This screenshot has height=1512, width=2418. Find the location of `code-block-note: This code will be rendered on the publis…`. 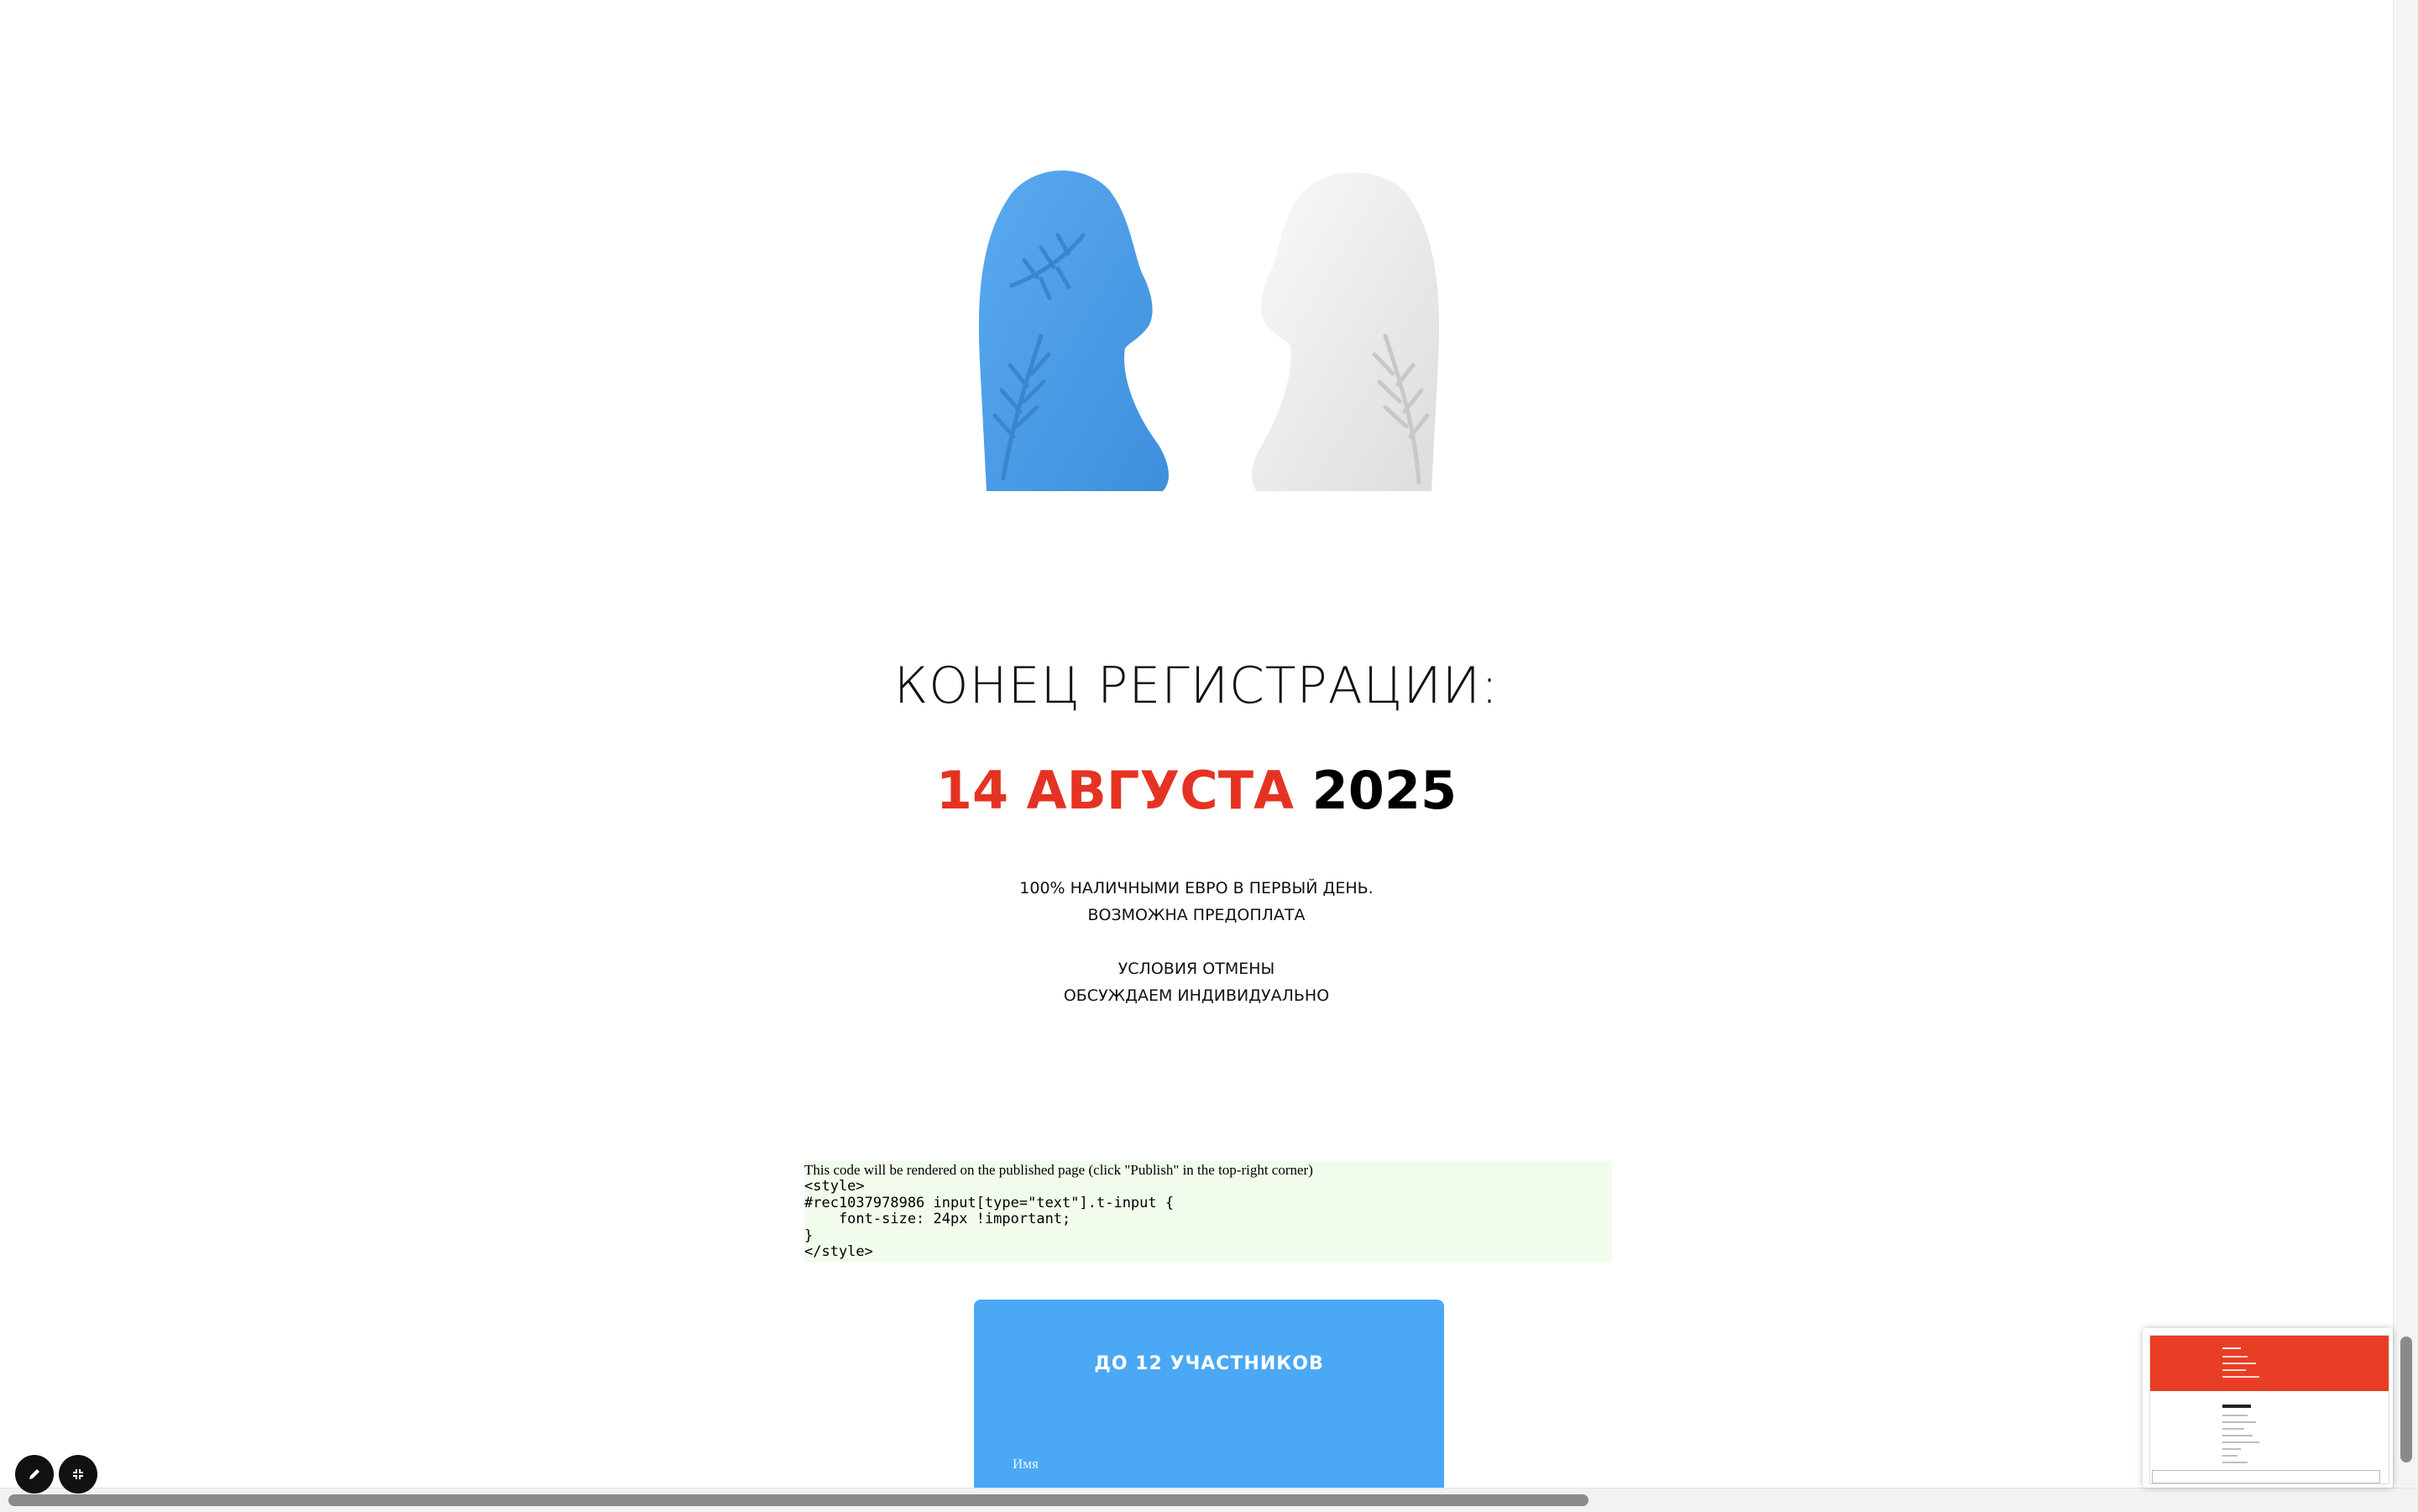

code-block-note: This code will be rendered on the publis… is located at coordinates (1058, 1170).